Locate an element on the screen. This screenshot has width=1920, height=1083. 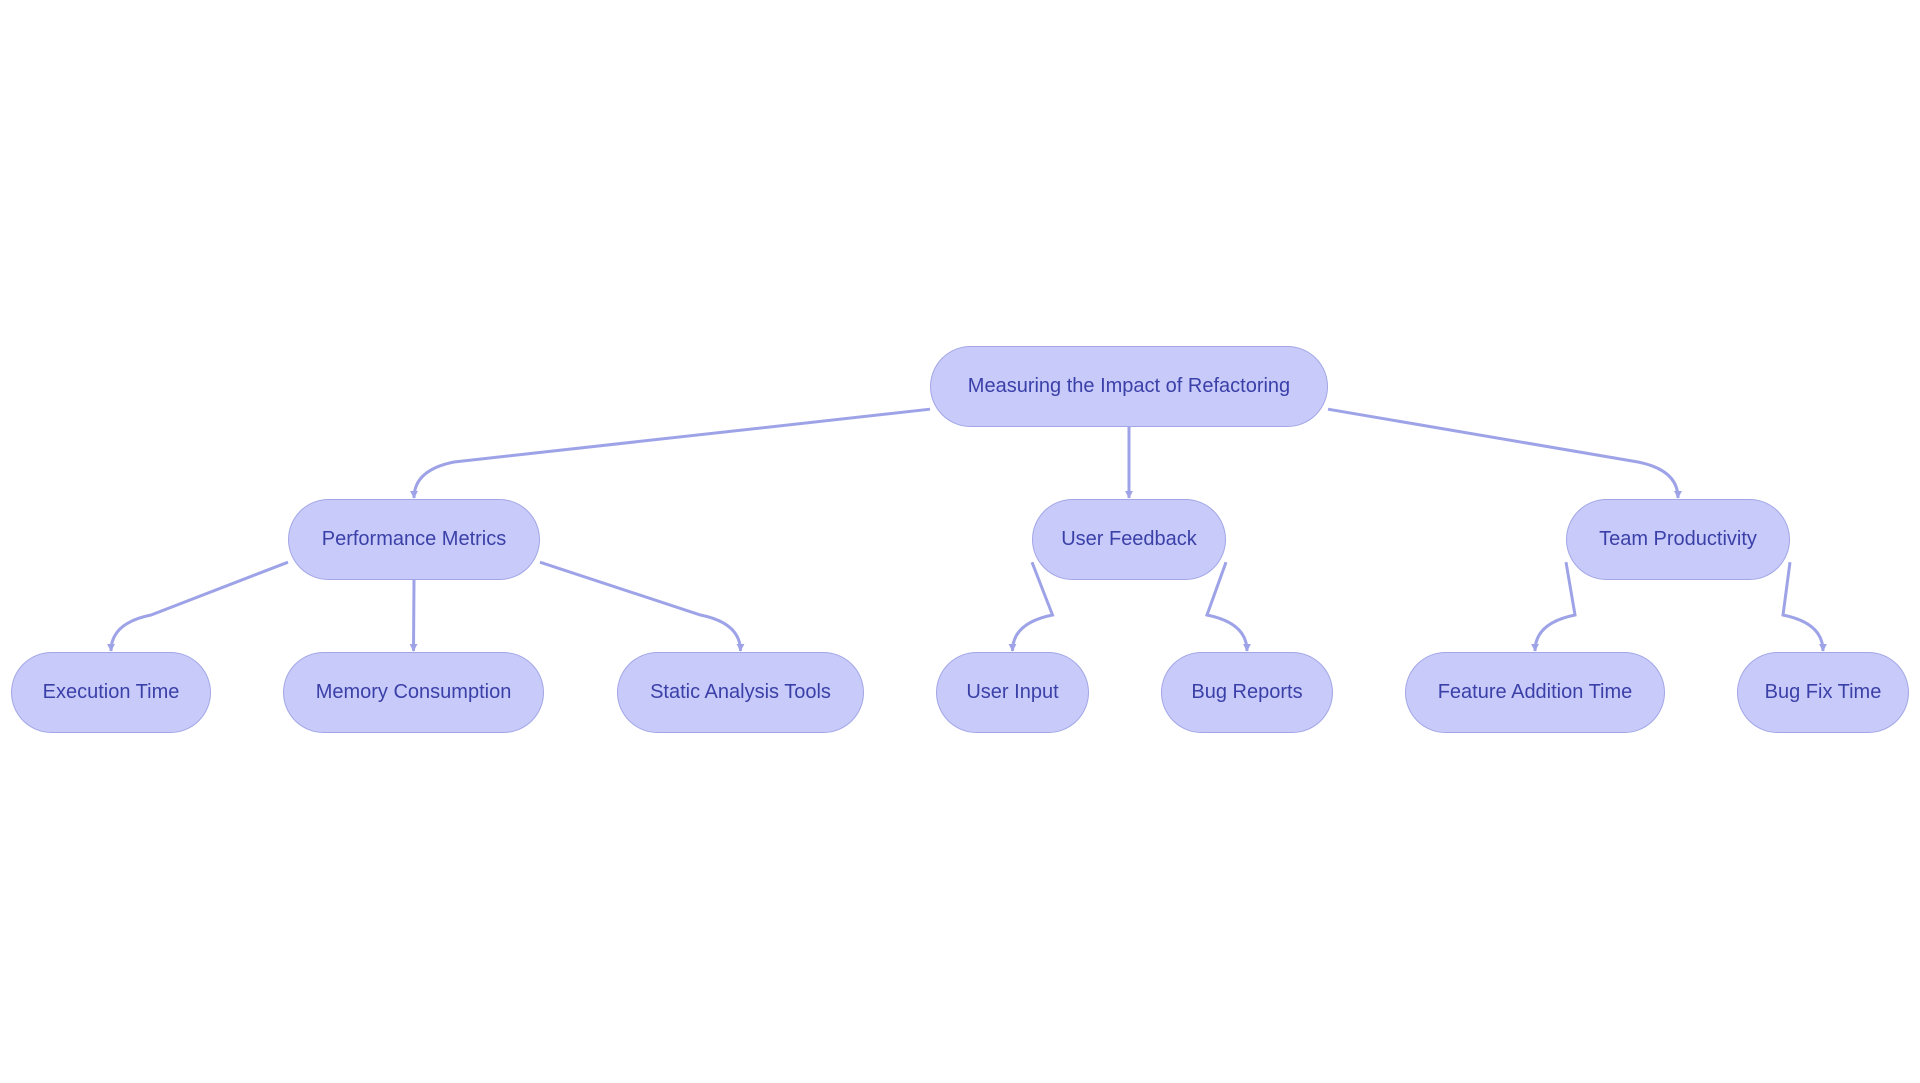
node-feature-addition-time: Feature Addition Time is located at coordinates (1535, 692).